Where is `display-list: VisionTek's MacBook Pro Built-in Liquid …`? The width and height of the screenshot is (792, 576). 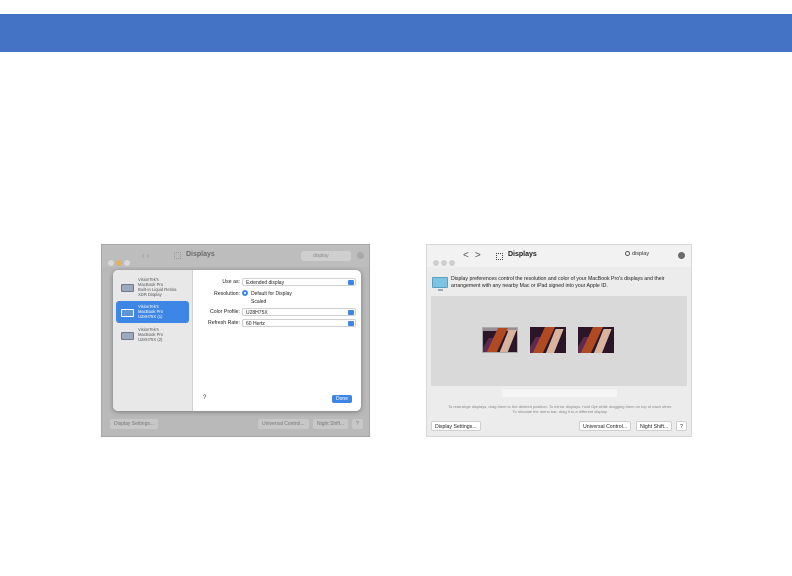 display-list: VisionTek's MacBook Pro Built-in Liquid … is located at coordinates (153, 340).